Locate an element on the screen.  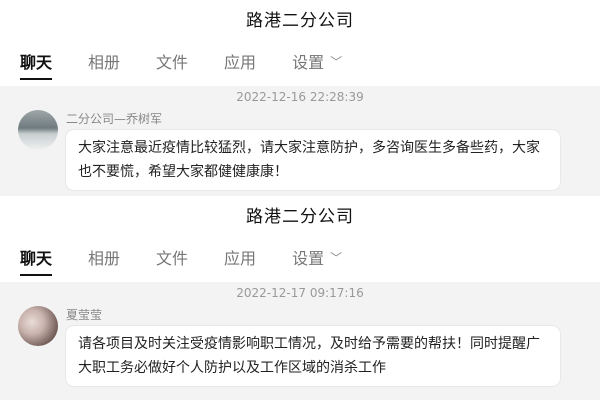
message-timestamp: 2022-12-17 09:17:16 is located at coordinates (300, 293).